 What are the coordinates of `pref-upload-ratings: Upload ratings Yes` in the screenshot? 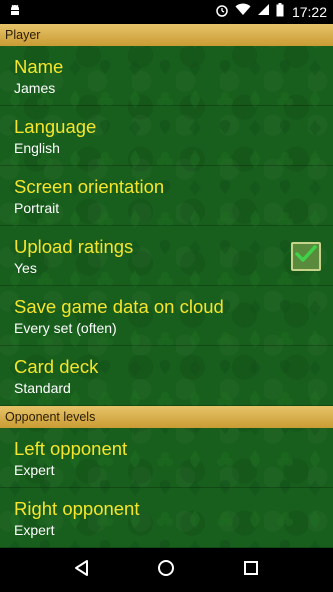 It's located at (166, 256).